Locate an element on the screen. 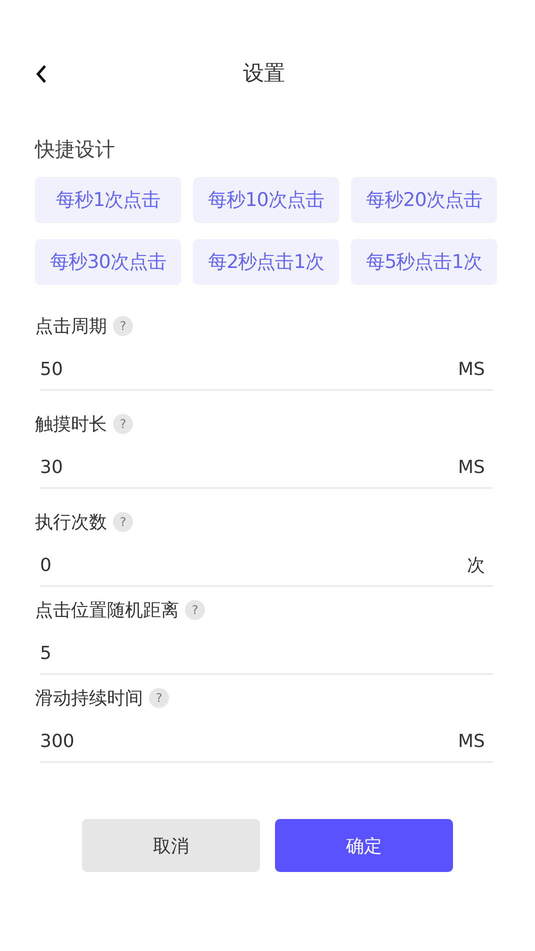 The width and height of the screenshot is (535, 951). input-field: 50 MS is located at coordinates (266, 370).